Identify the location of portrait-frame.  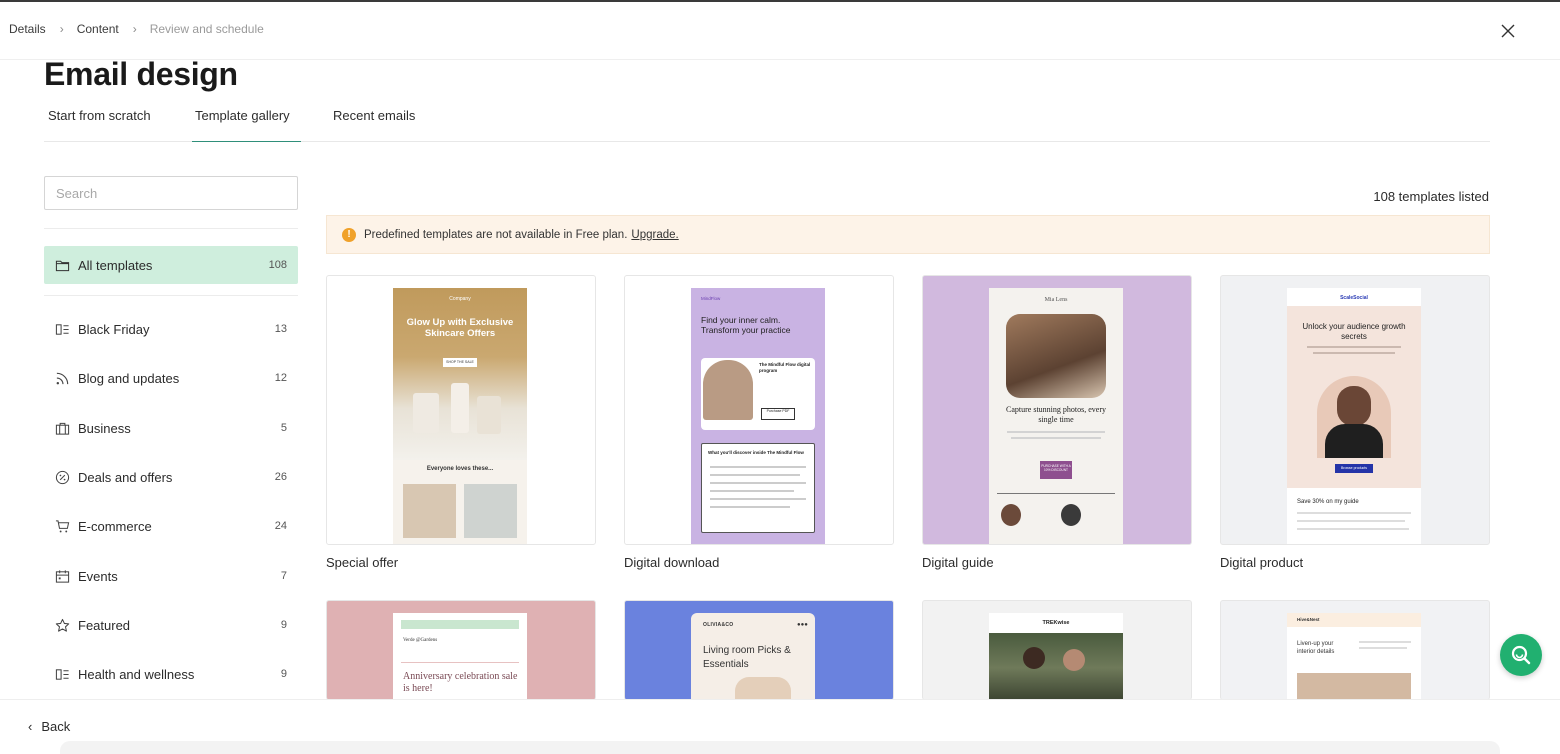
(1354, 417).